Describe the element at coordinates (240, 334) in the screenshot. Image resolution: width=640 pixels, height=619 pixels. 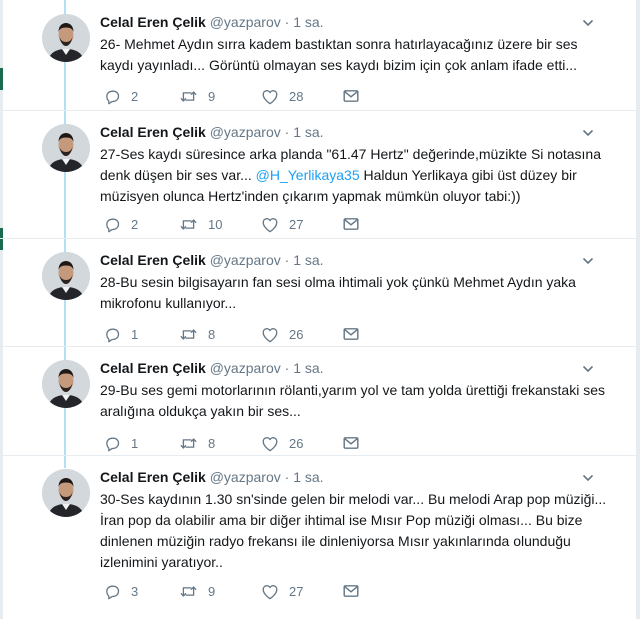
I see `tweet-actions: 1 8 26` at that location.